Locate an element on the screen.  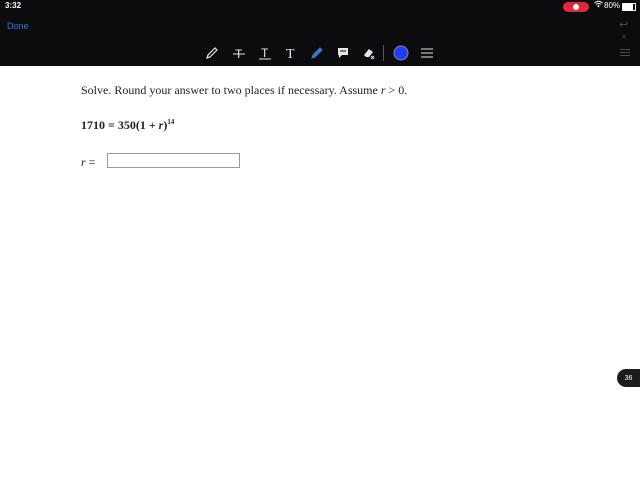
answer-label: r = is located at coordinates (88, 162).